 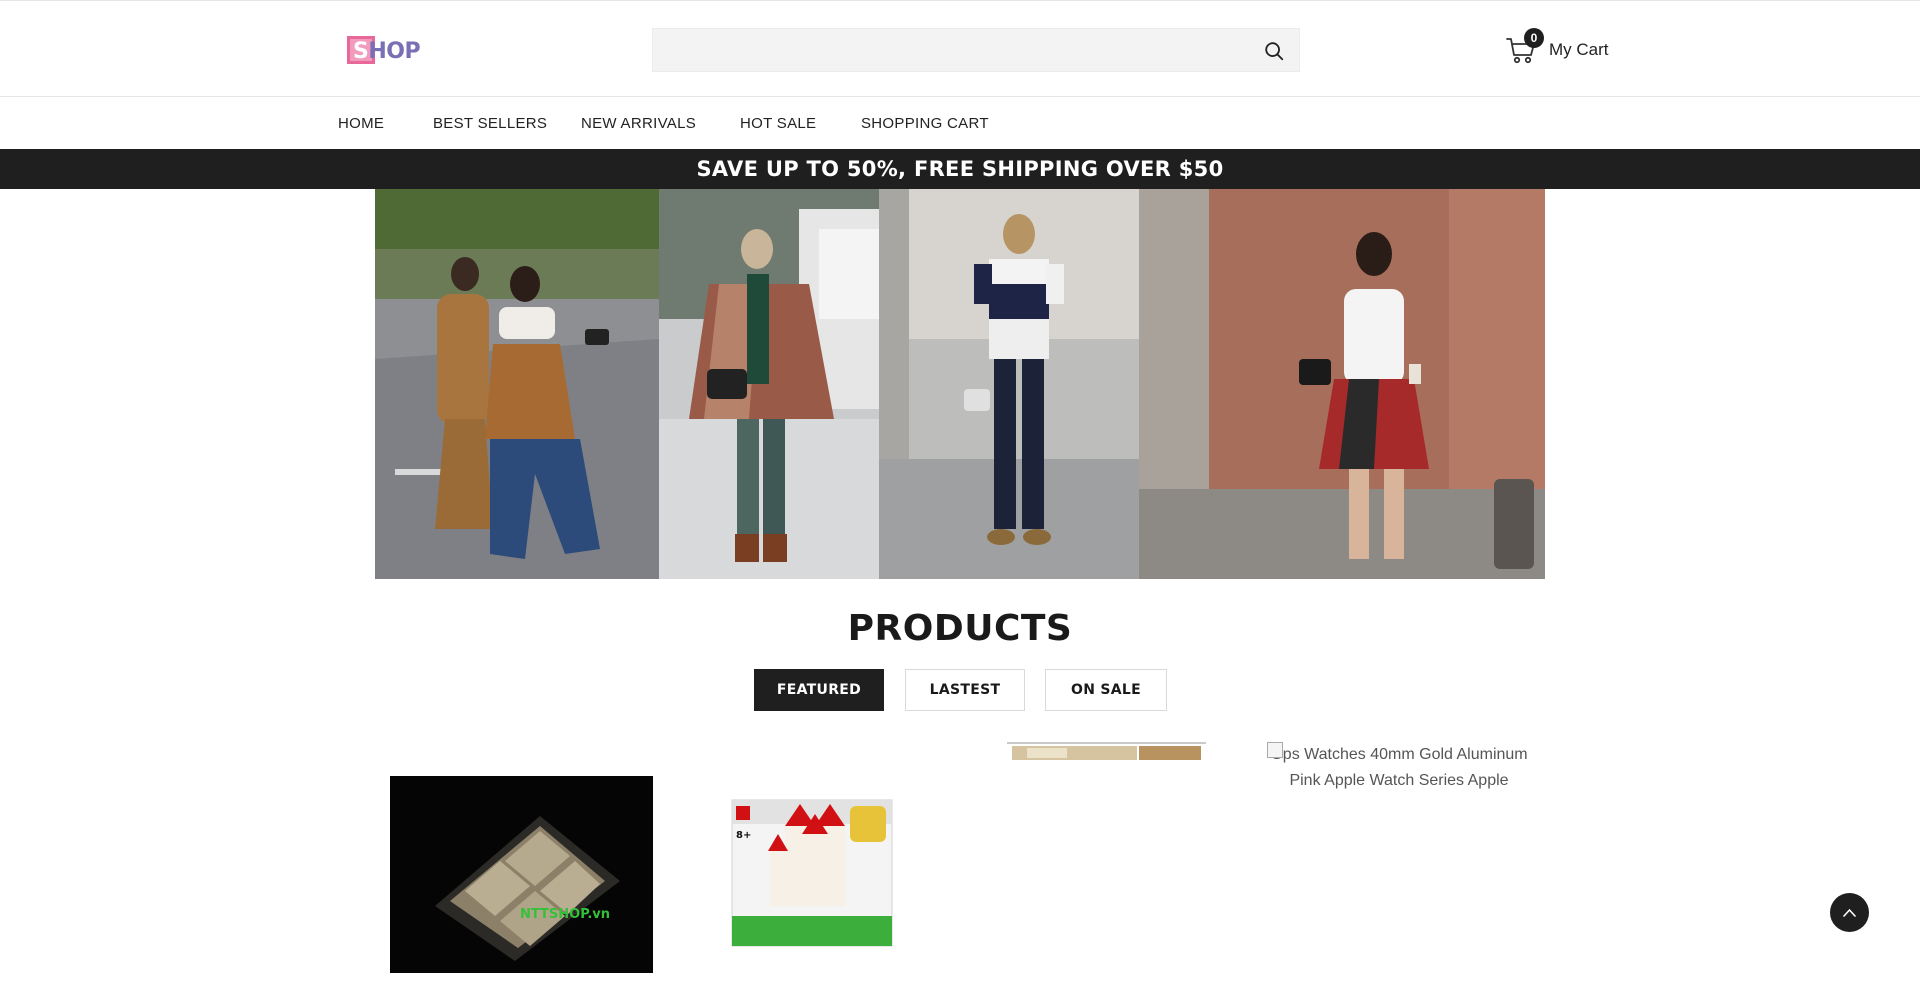 I want to click on promo-banner: SAVE UP TO 50%, FREE SHIPPING OVER $50, so click(x=960, y=169).